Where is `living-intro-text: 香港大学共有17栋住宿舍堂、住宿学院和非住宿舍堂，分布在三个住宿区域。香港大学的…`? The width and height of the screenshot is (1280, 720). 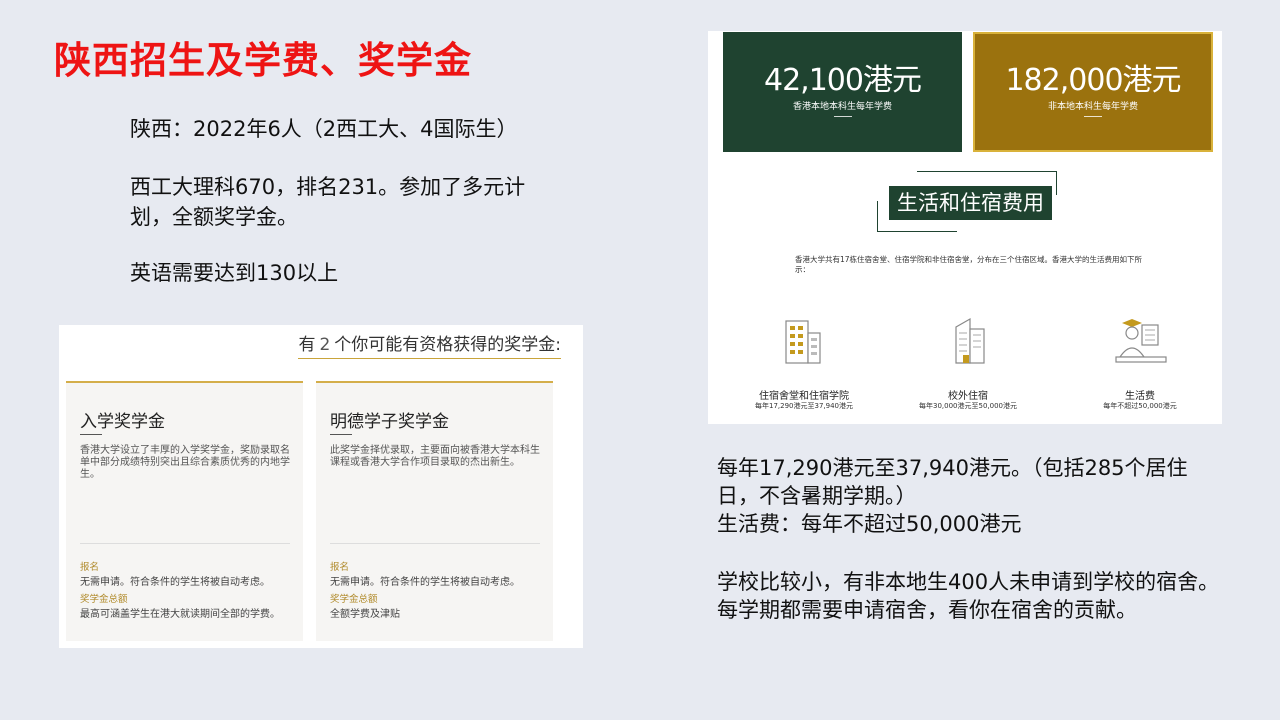
living-intro-text: 香港大学共有17栋住宿舍堂、住宿学院和非住宿舍堂，分布在三个住宿区域。香港大学的… is located at coordinates (969, 264).